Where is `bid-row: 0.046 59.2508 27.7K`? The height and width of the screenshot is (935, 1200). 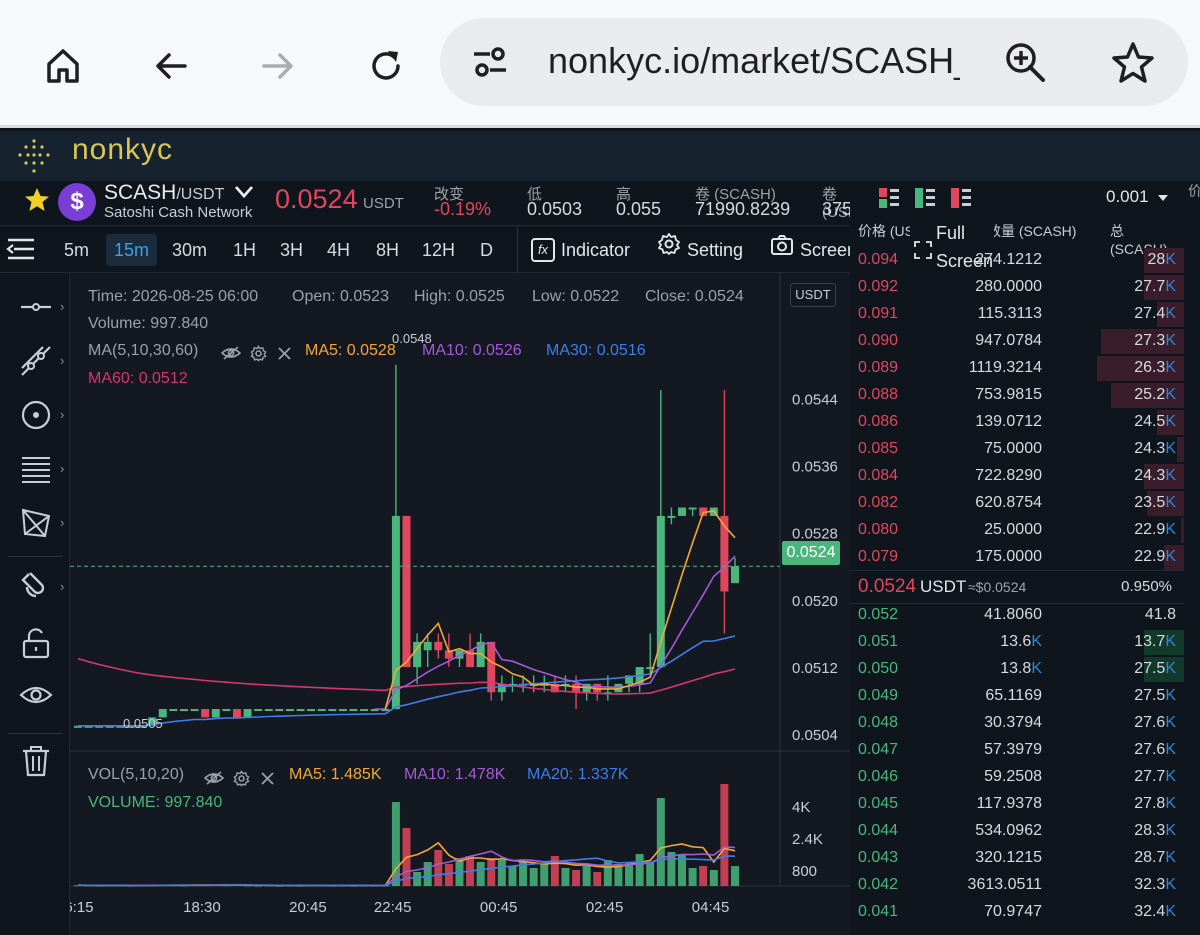
bid-row: 0.046 59.2508 27.7K is located at coordinates (1017, 777).